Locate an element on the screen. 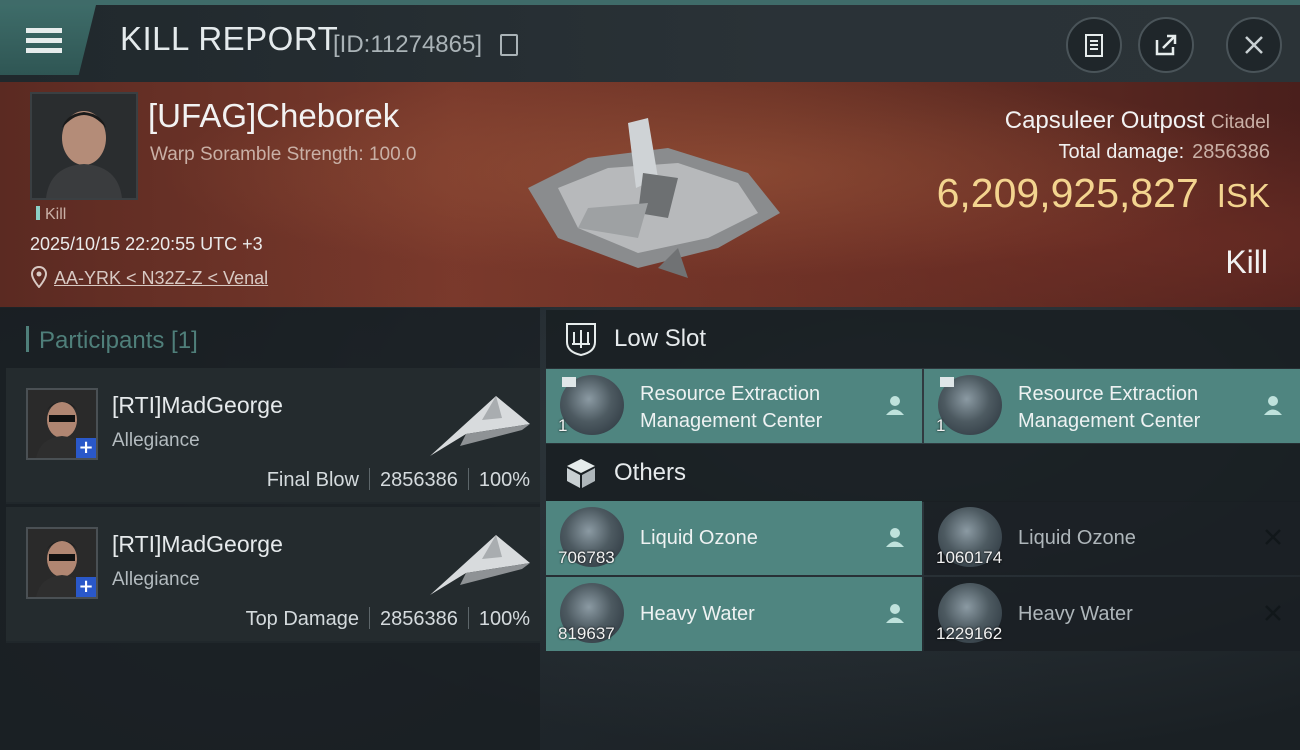 Image resolution: width=1300 pixels, height=750 pixels. total-damage-line: Total damage: 2856386 is located at coordinates (1164, 152).